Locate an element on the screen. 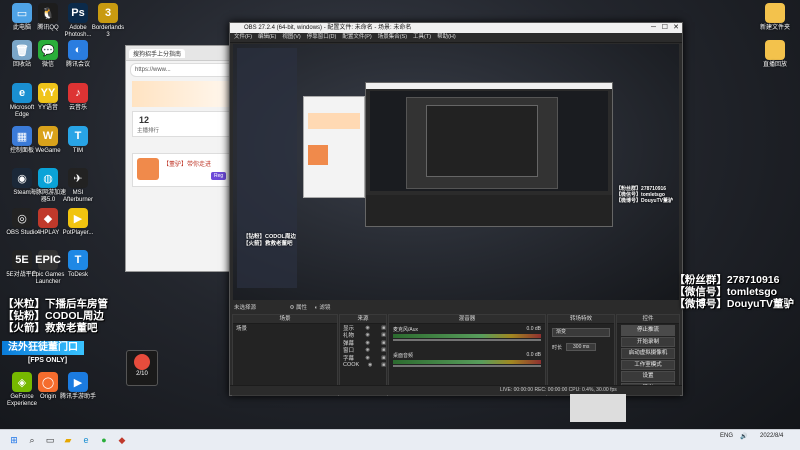 This screenshot has height=450, width=800. 4hplay-icon: ◆ is located at coordinates (48, 218).